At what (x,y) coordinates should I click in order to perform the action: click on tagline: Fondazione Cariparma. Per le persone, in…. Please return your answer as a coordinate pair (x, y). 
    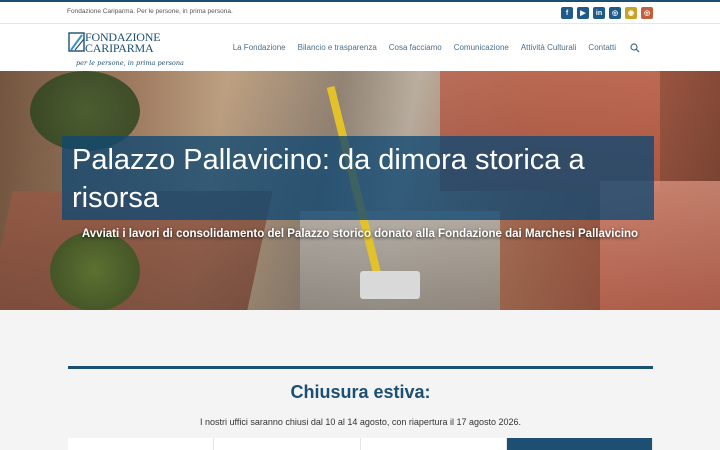
    Looking at the image, I should click on (150, 11).